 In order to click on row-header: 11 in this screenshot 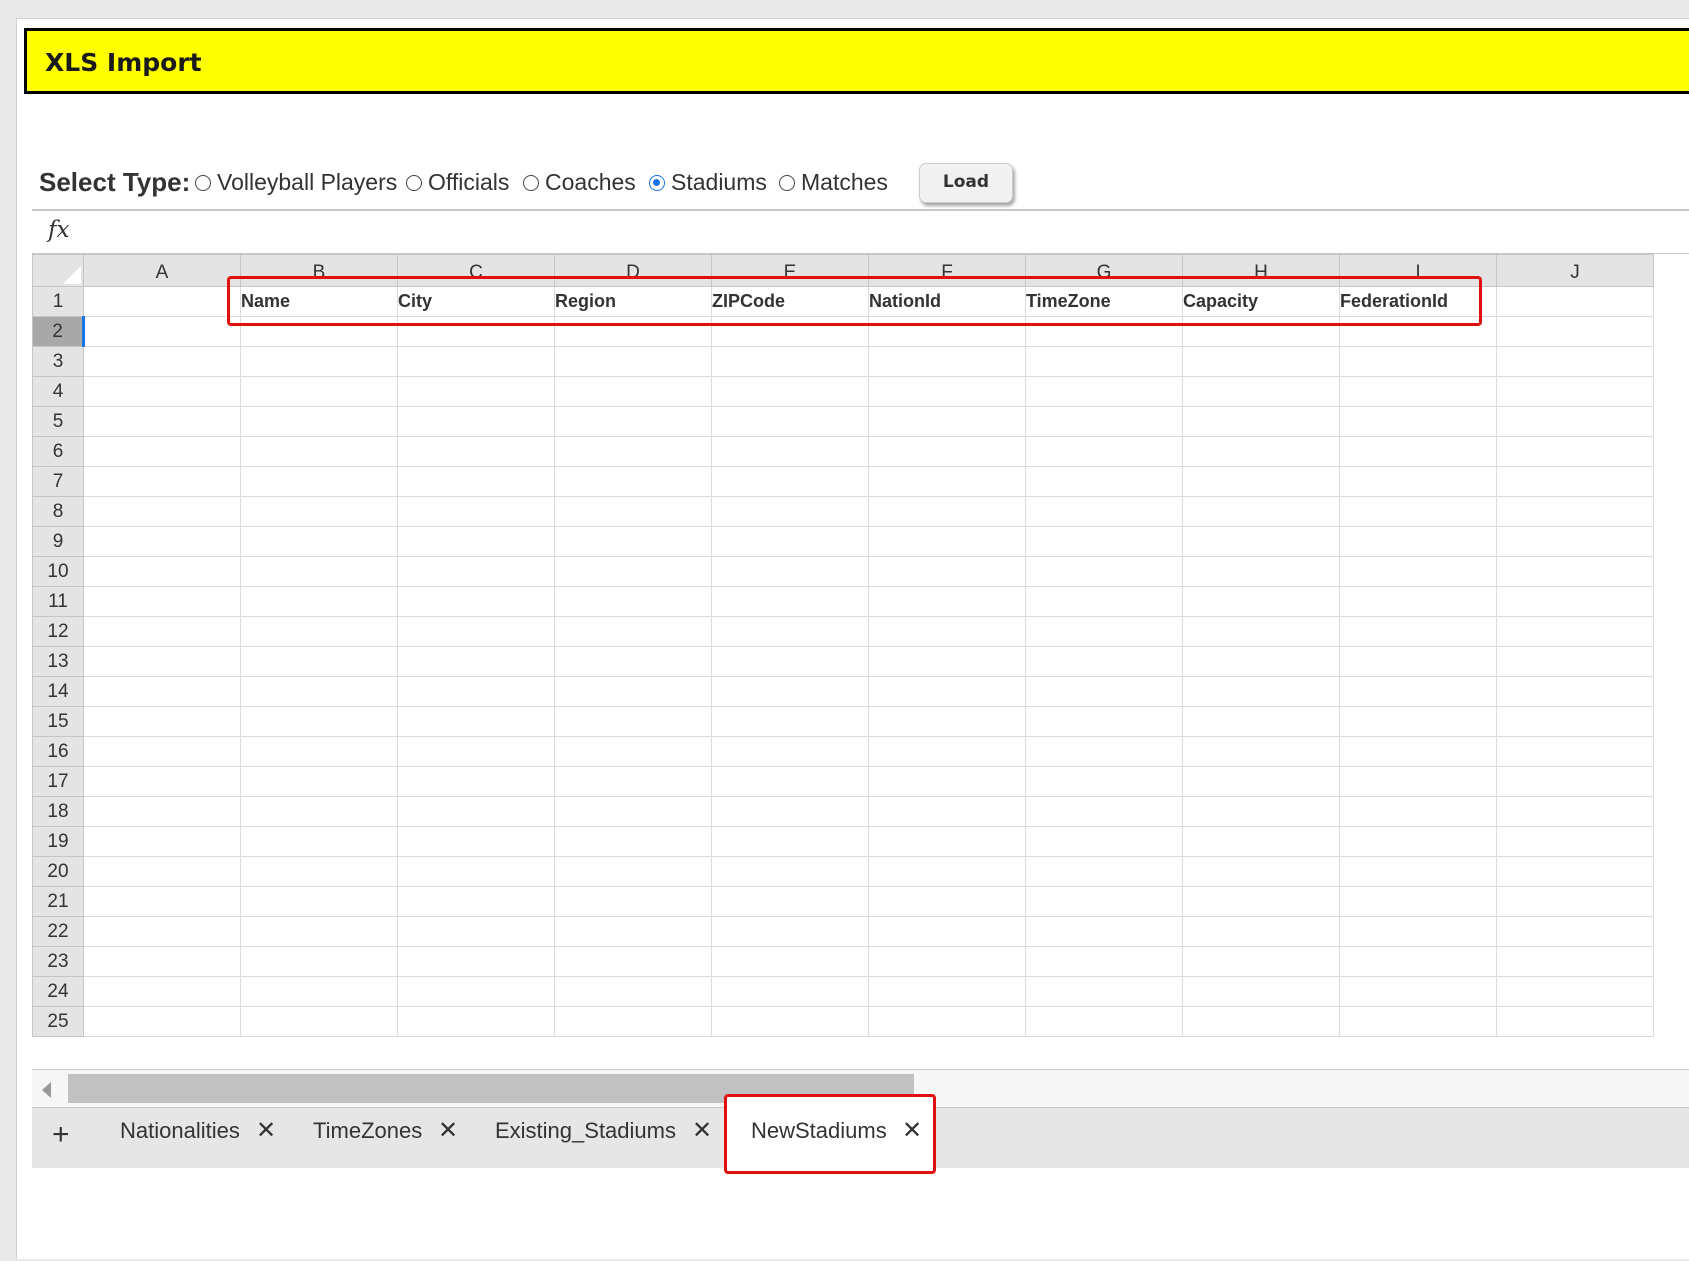, I will do `click(58, 601)`.